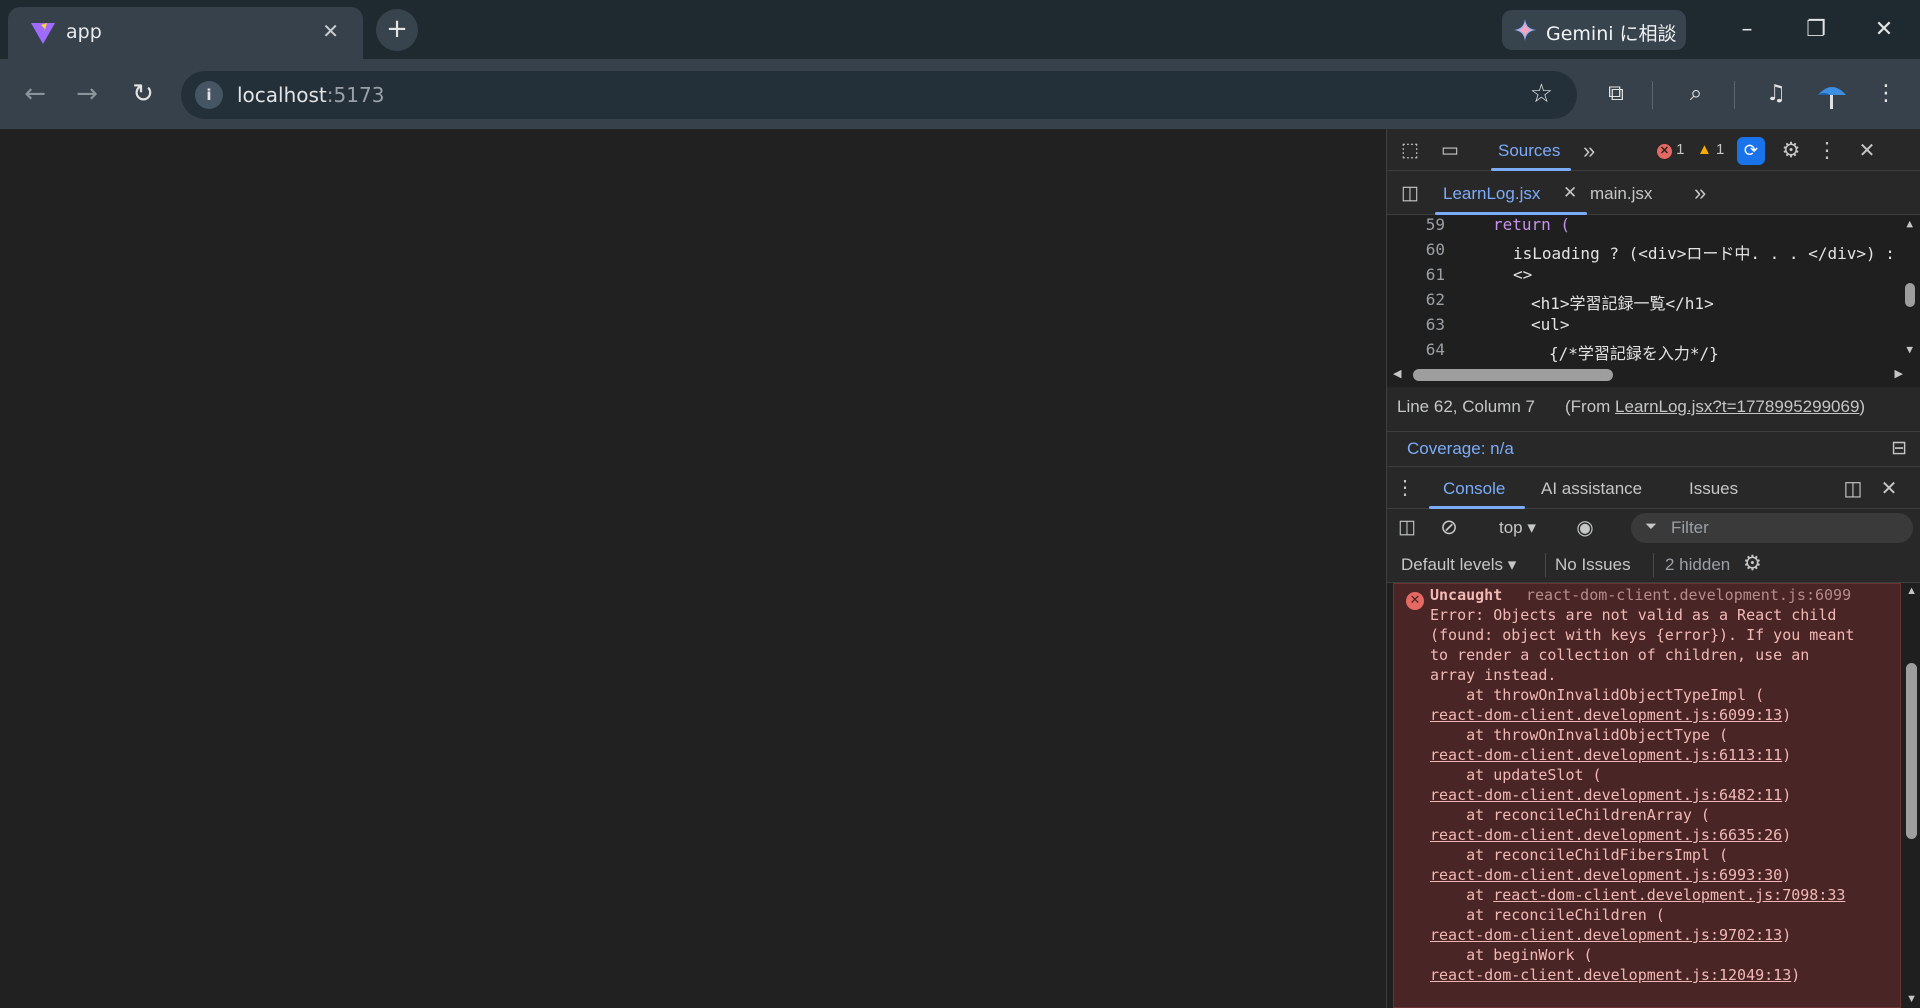 The image size is (1920, 1008). I want to click on window-close-icon: ✕, so click(1884, 30).